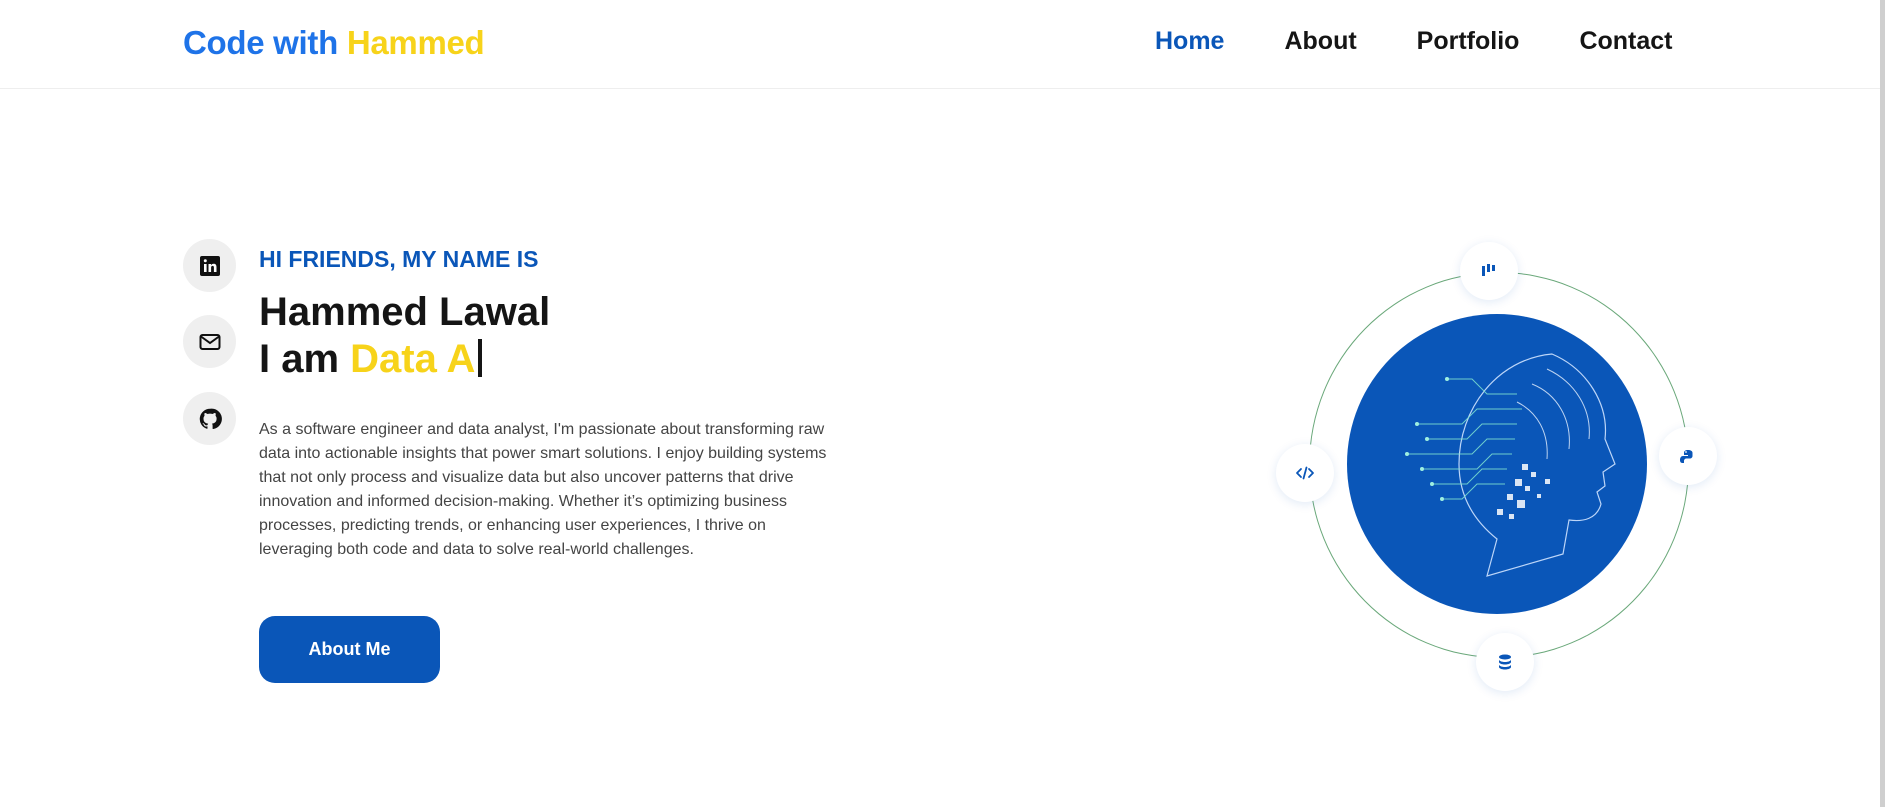  I want to click on nav-portfolio: Portfolio, so click(1468, 41).